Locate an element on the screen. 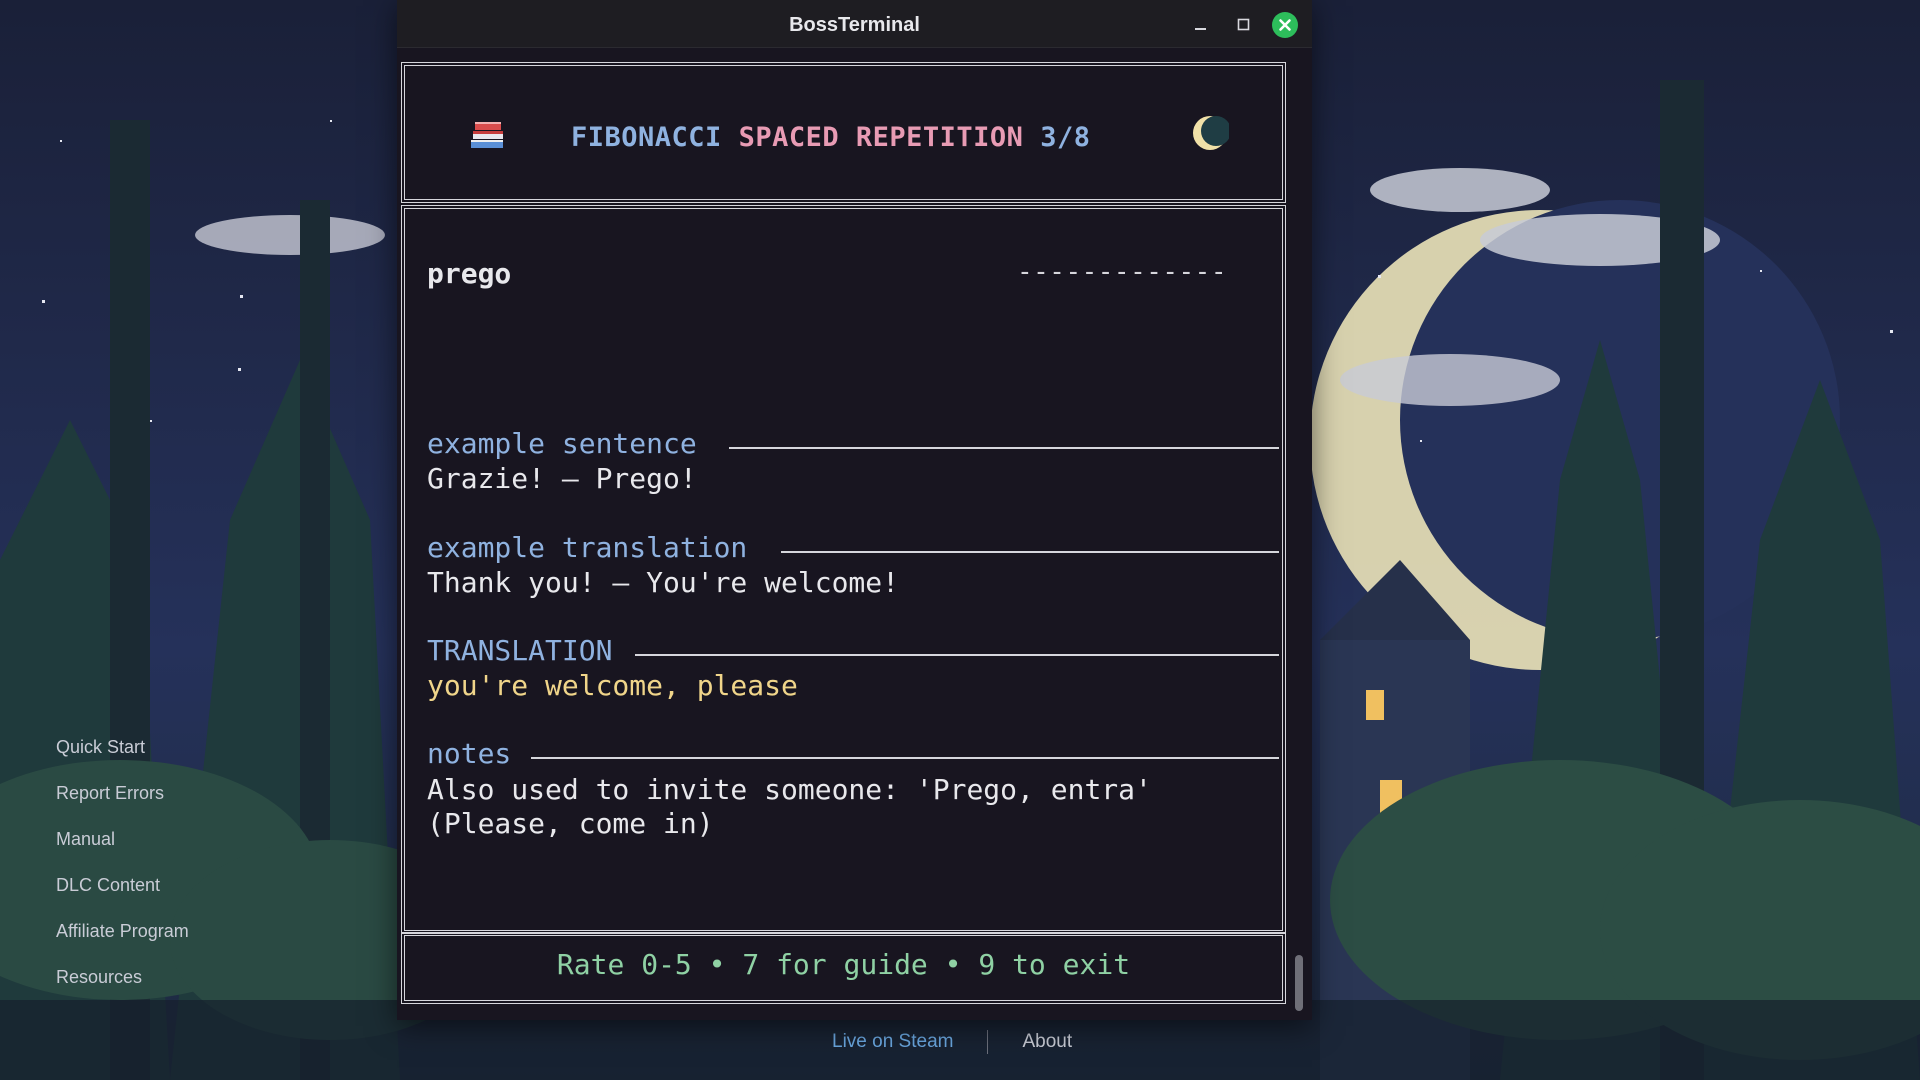 Image resolution: width=1920 pixels, height=1080 pixels. minimize-icon is located at coordinates (1200, 29).